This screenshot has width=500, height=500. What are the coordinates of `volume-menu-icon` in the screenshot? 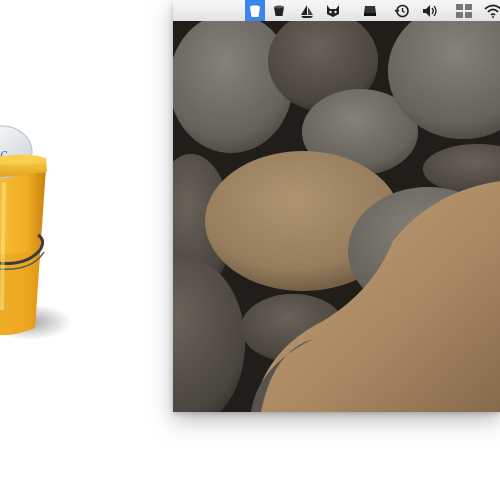 It's located at (430, 10).